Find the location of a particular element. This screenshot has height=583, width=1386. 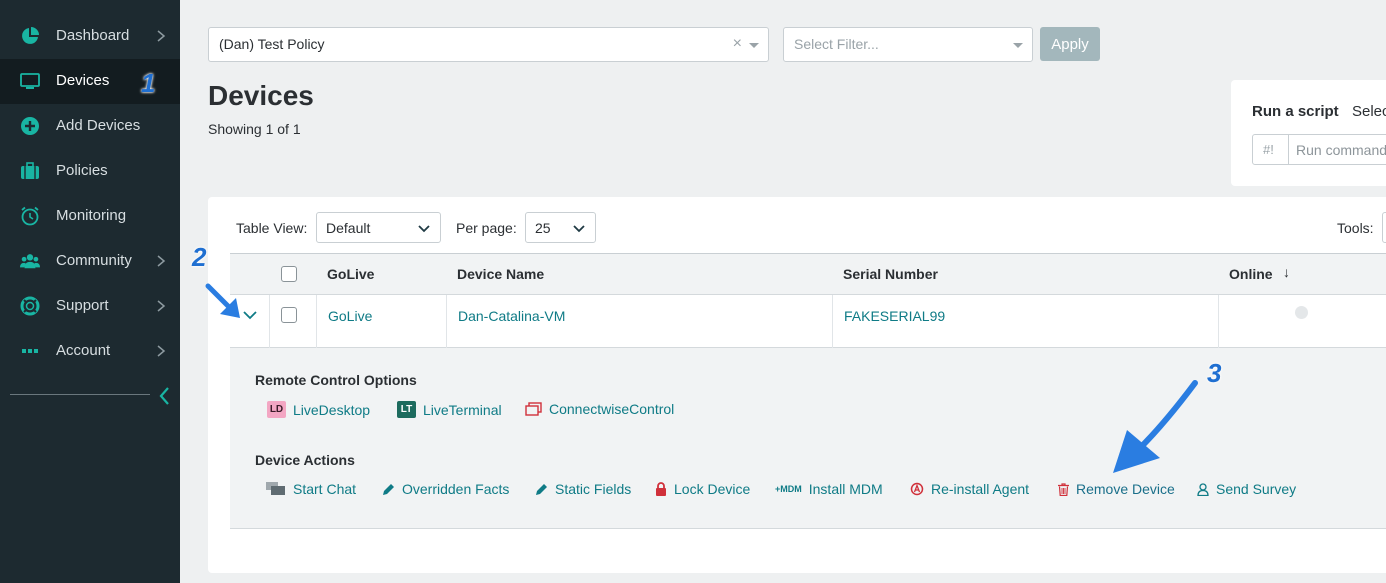

static-fields-link: Static Fields is located at coordinates (583, 489).